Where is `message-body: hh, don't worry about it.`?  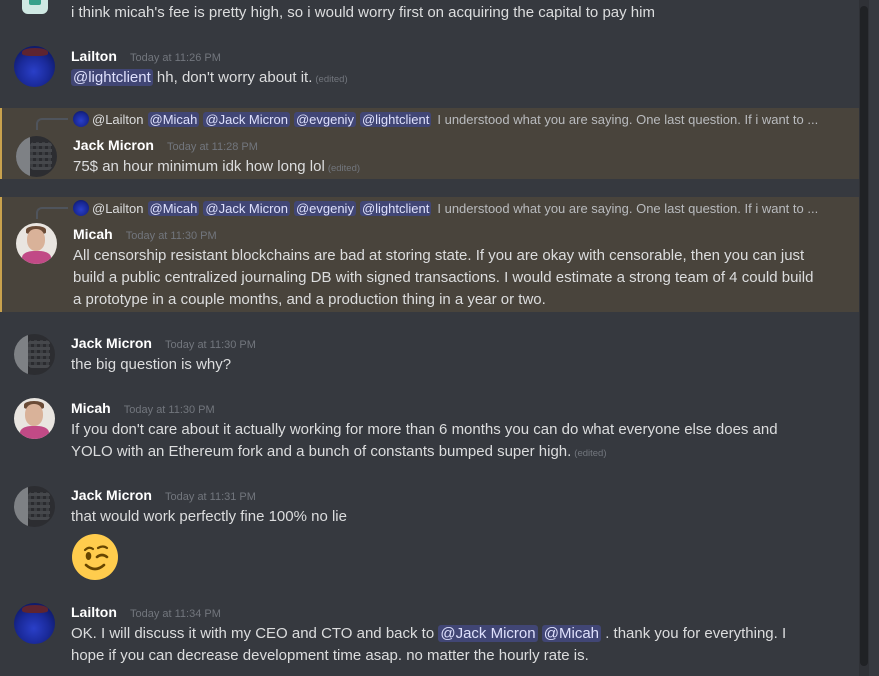
message-body: hh, don't worry about it. is located at coordinates (232, 77).